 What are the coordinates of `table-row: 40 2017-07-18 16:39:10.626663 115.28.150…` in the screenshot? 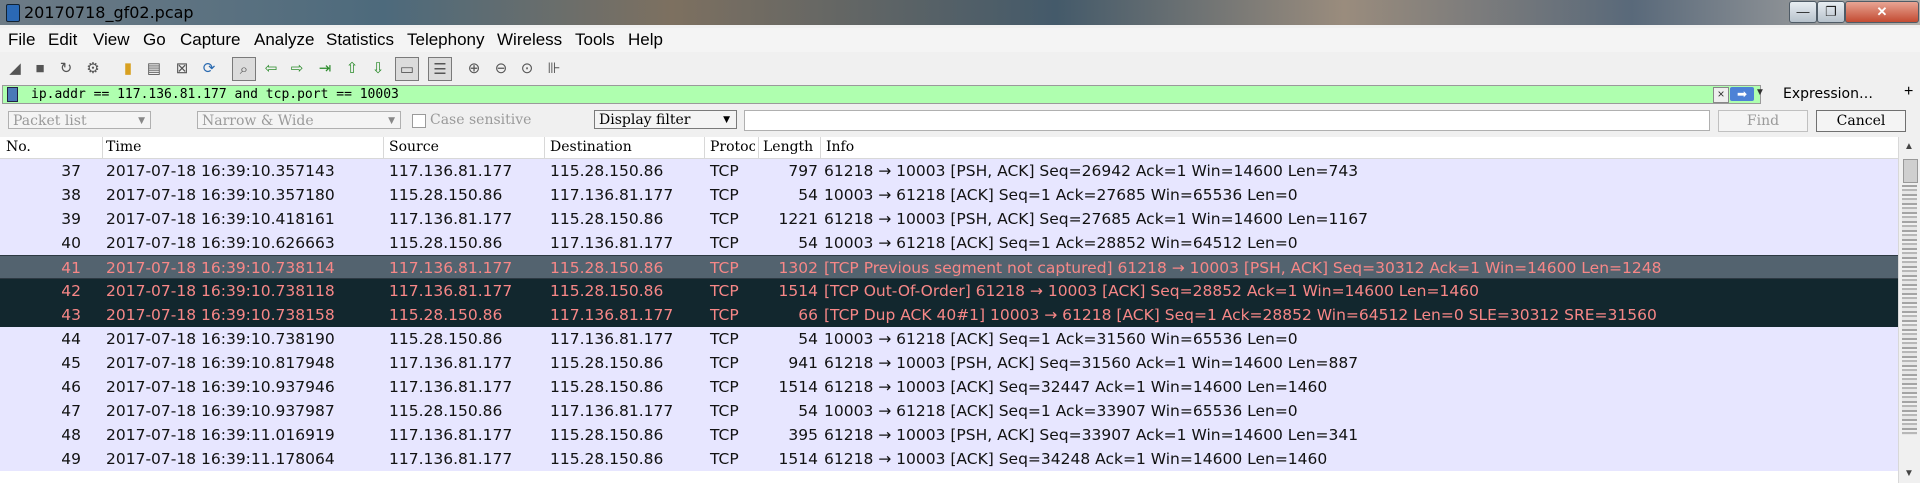 It's located at (949, 243).